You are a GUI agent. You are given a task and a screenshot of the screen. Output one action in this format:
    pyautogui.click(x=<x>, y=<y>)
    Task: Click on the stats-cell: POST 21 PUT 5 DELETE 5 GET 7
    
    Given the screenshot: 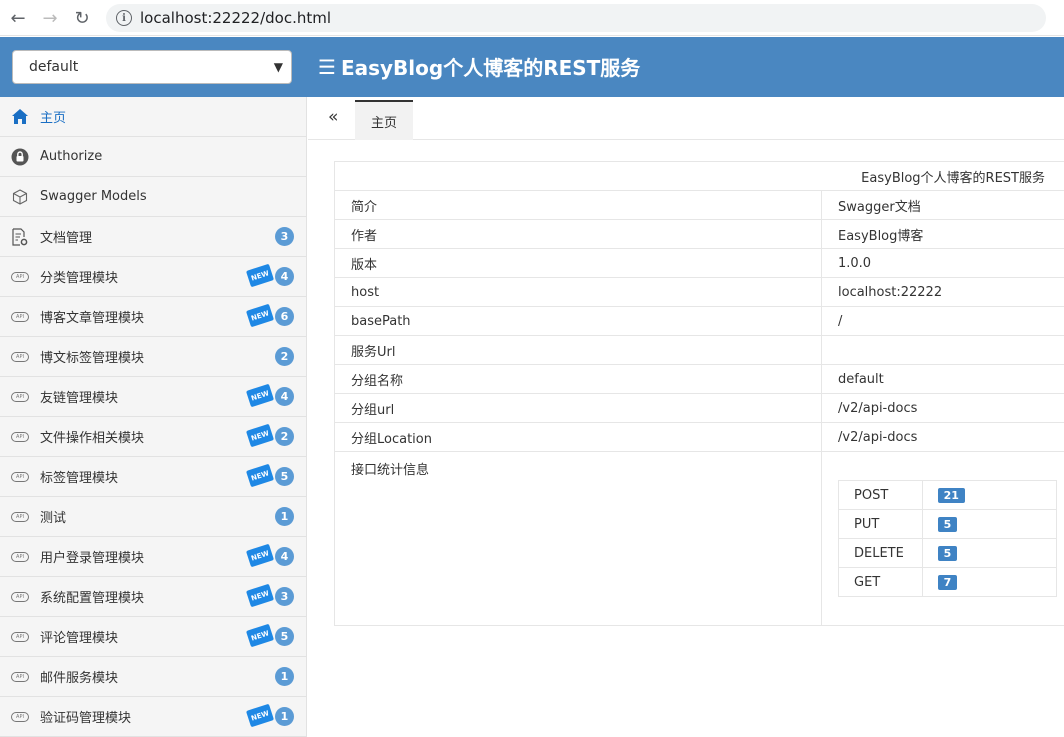 What is the action you would take?
    pyautogui.click(x=942, y=538)
    